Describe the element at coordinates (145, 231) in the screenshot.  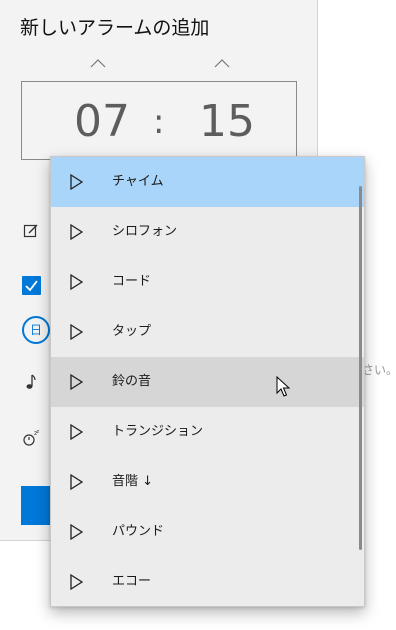
I see `sound-option-label: シロフォン` at that location.